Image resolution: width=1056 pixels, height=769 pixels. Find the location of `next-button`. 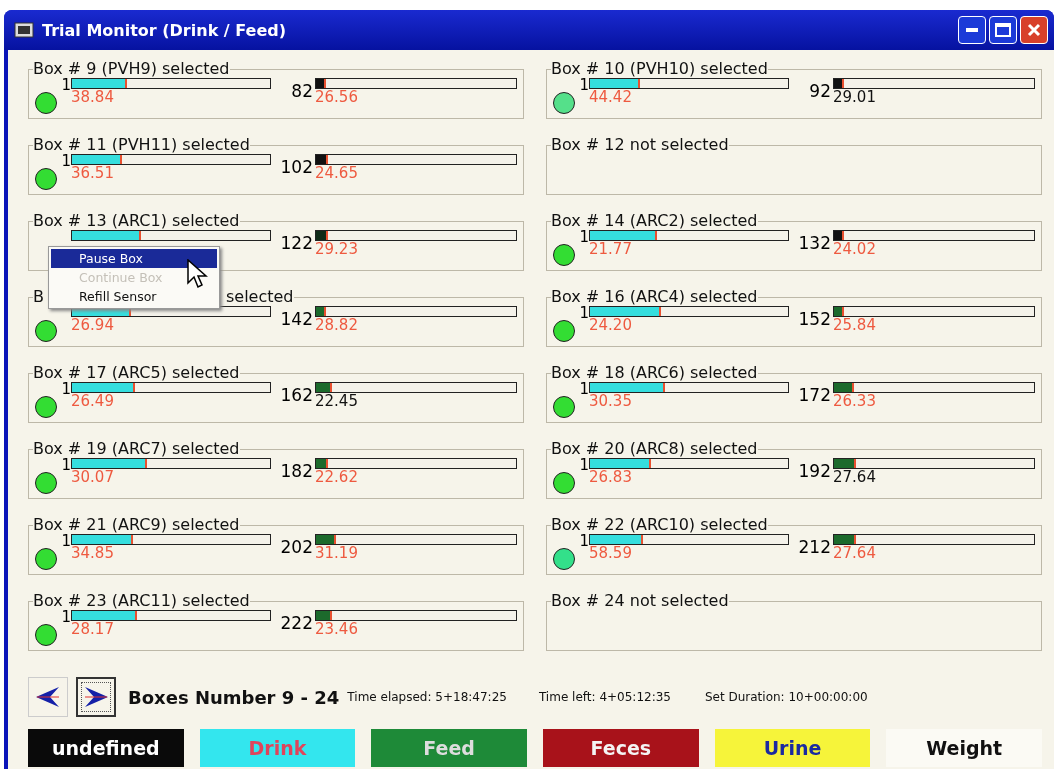

next-button is located at coordinates (96, 697).